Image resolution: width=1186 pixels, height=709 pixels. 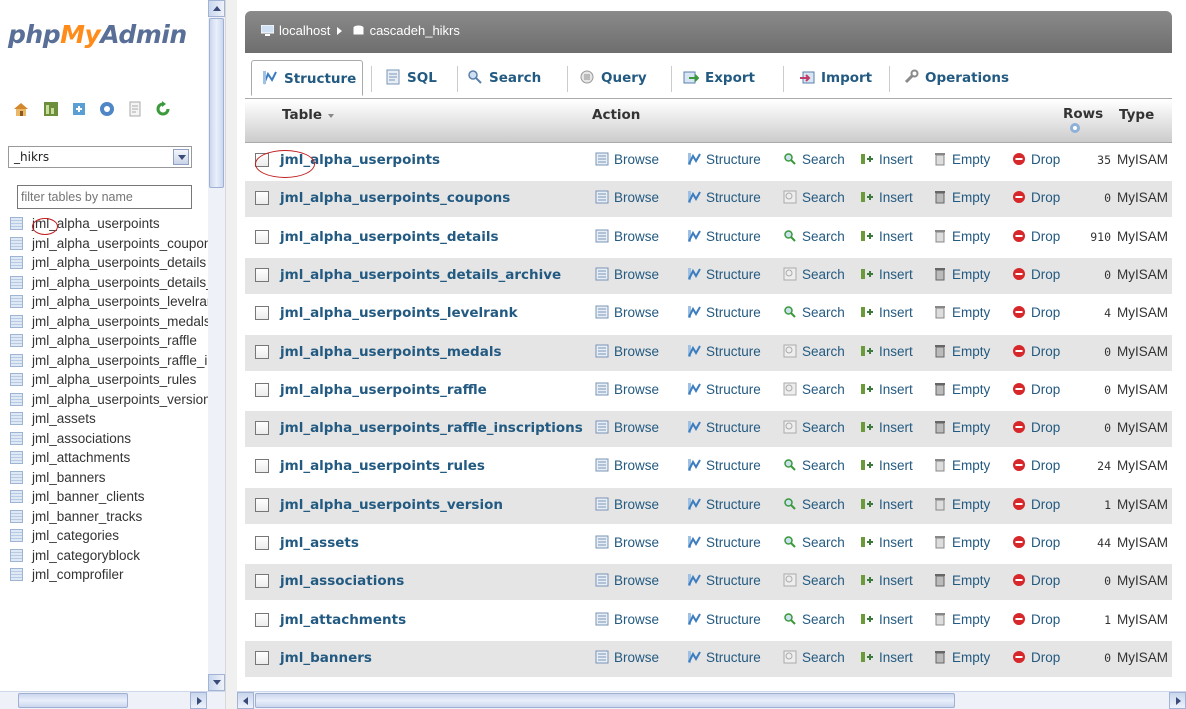 What do you see at coordinates (78, 574) in the screenshot?
I see `nav-table-label: jml_comprofiler` at bounding box center [78, 574].